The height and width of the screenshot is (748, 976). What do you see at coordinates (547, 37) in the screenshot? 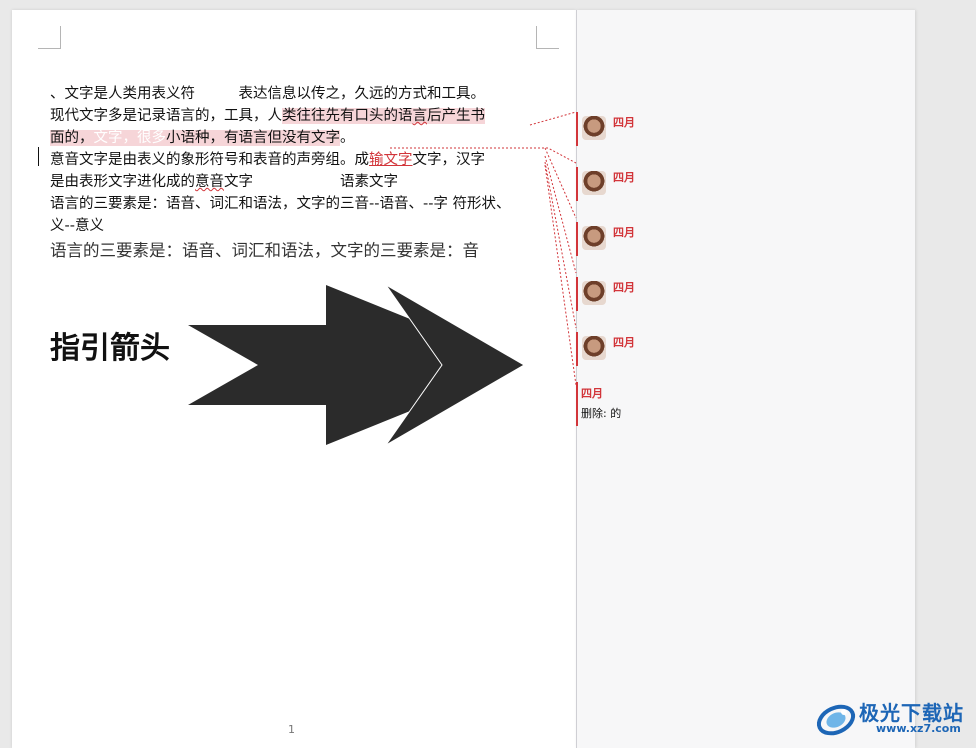
I see `margin-corner-top-right` at bounding box center [547, 37].